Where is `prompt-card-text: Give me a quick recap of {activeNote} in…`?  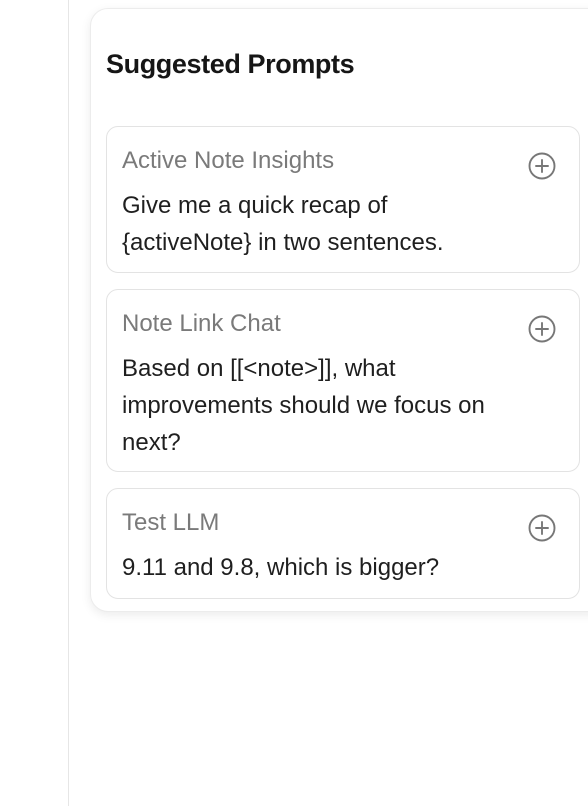 prompt-card-text: Give me a quick recap of {activeNote} in… is located at coordinates (283, 224).